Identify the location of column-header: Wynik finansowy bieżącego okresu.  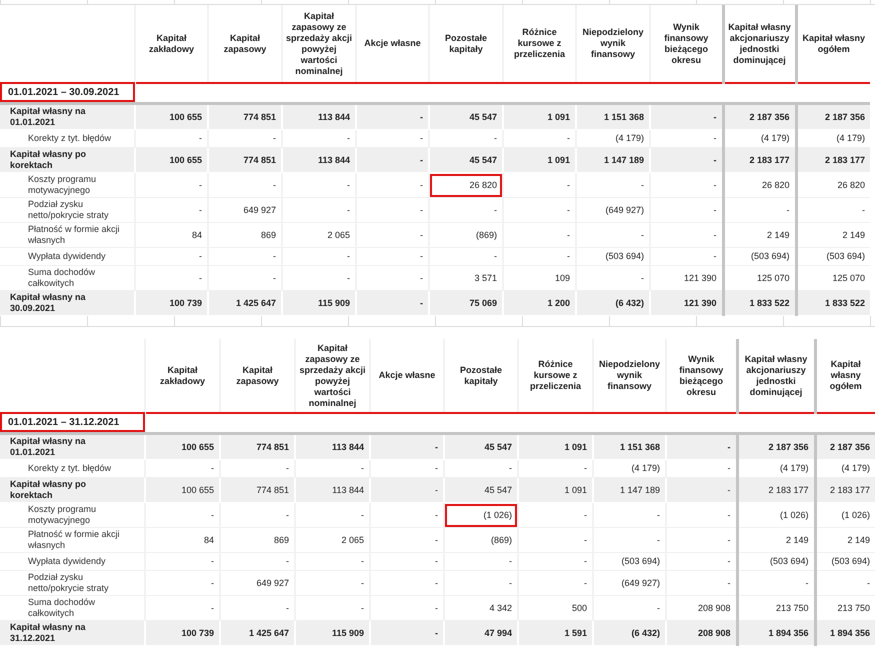
(686, 43).